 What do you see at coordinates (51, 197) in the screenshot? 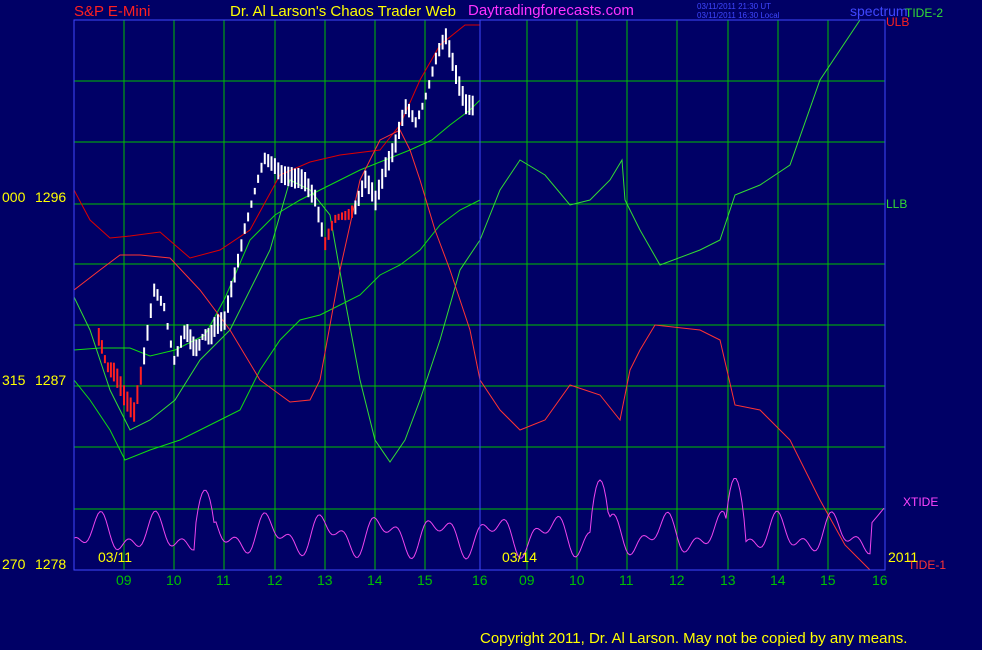
I see `y-label-1296: 1296` at bounding box center [51, 197].